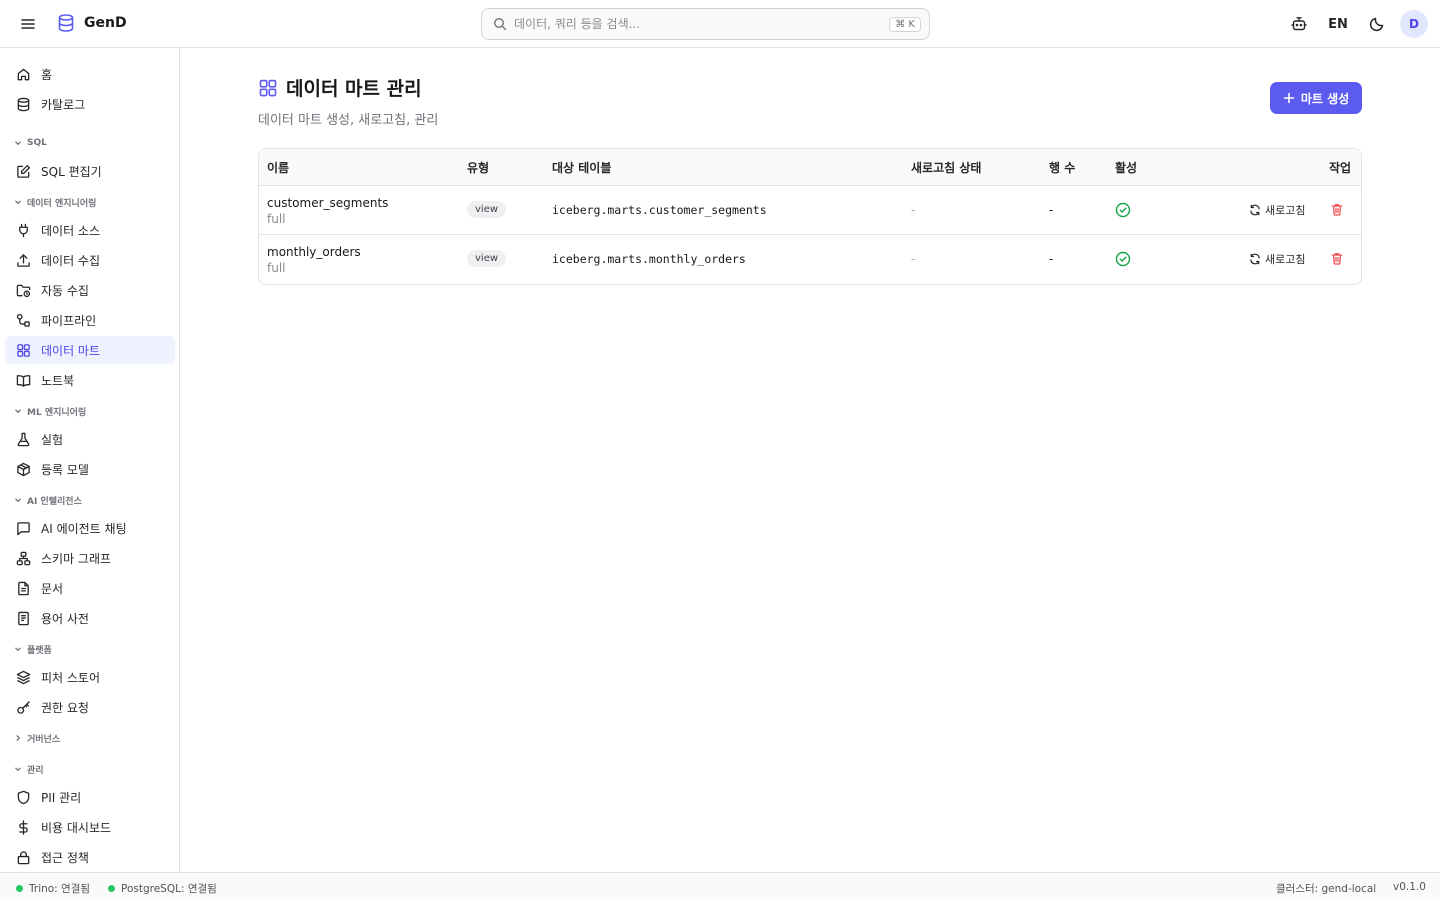 This screenshot has height=900, width=1440. What do you see at coordinates (54, 202) in the screenshot?
I see `sidebar-group-data-engineering: 데이터 엔지니어링` at bounding box center [54, 202].